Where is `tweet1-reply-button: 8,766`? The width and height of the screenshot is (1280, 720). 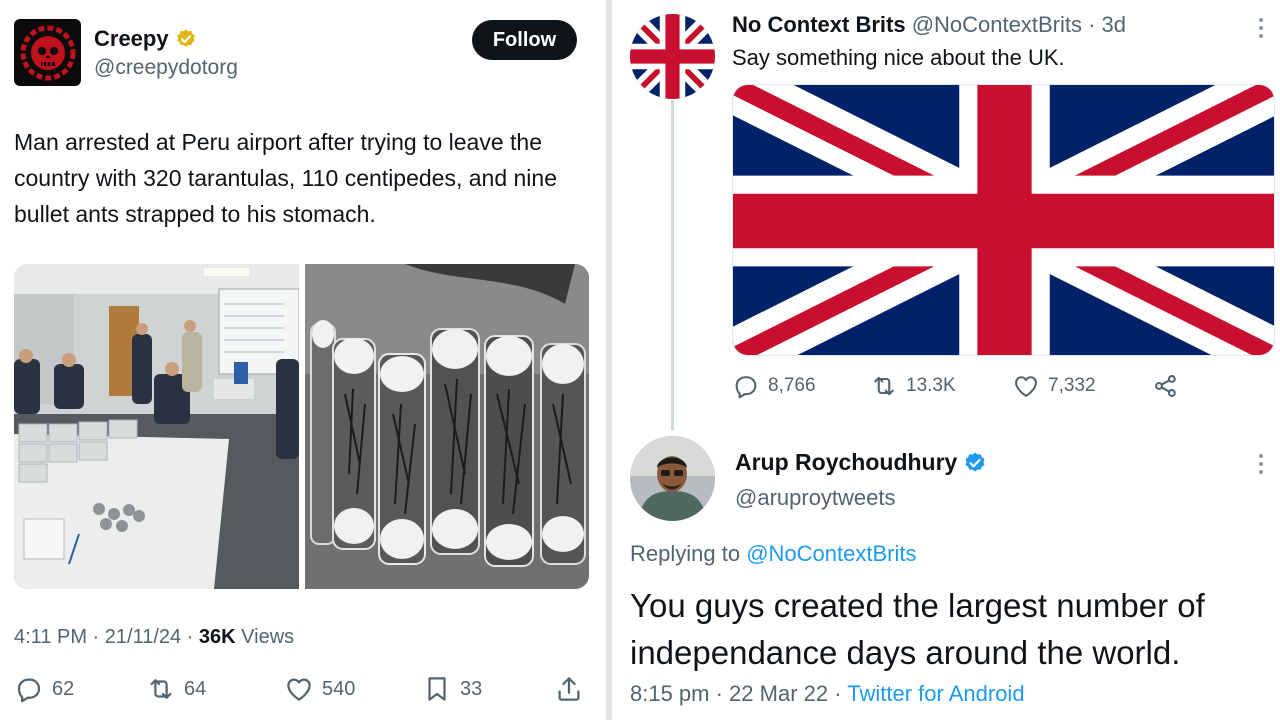
tweet1-reply-button: 8,766 is located at coordinates (774, 386).